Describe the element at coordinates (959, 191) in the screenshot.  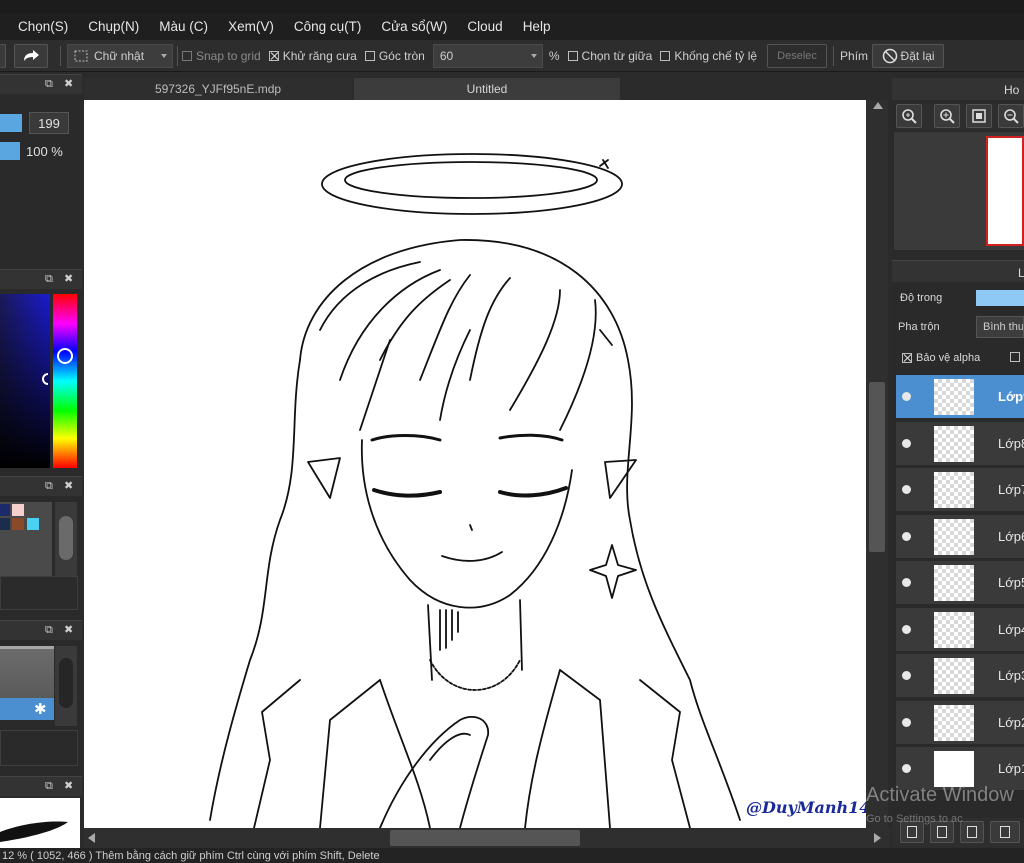
I see `navigator-preview` at that location.